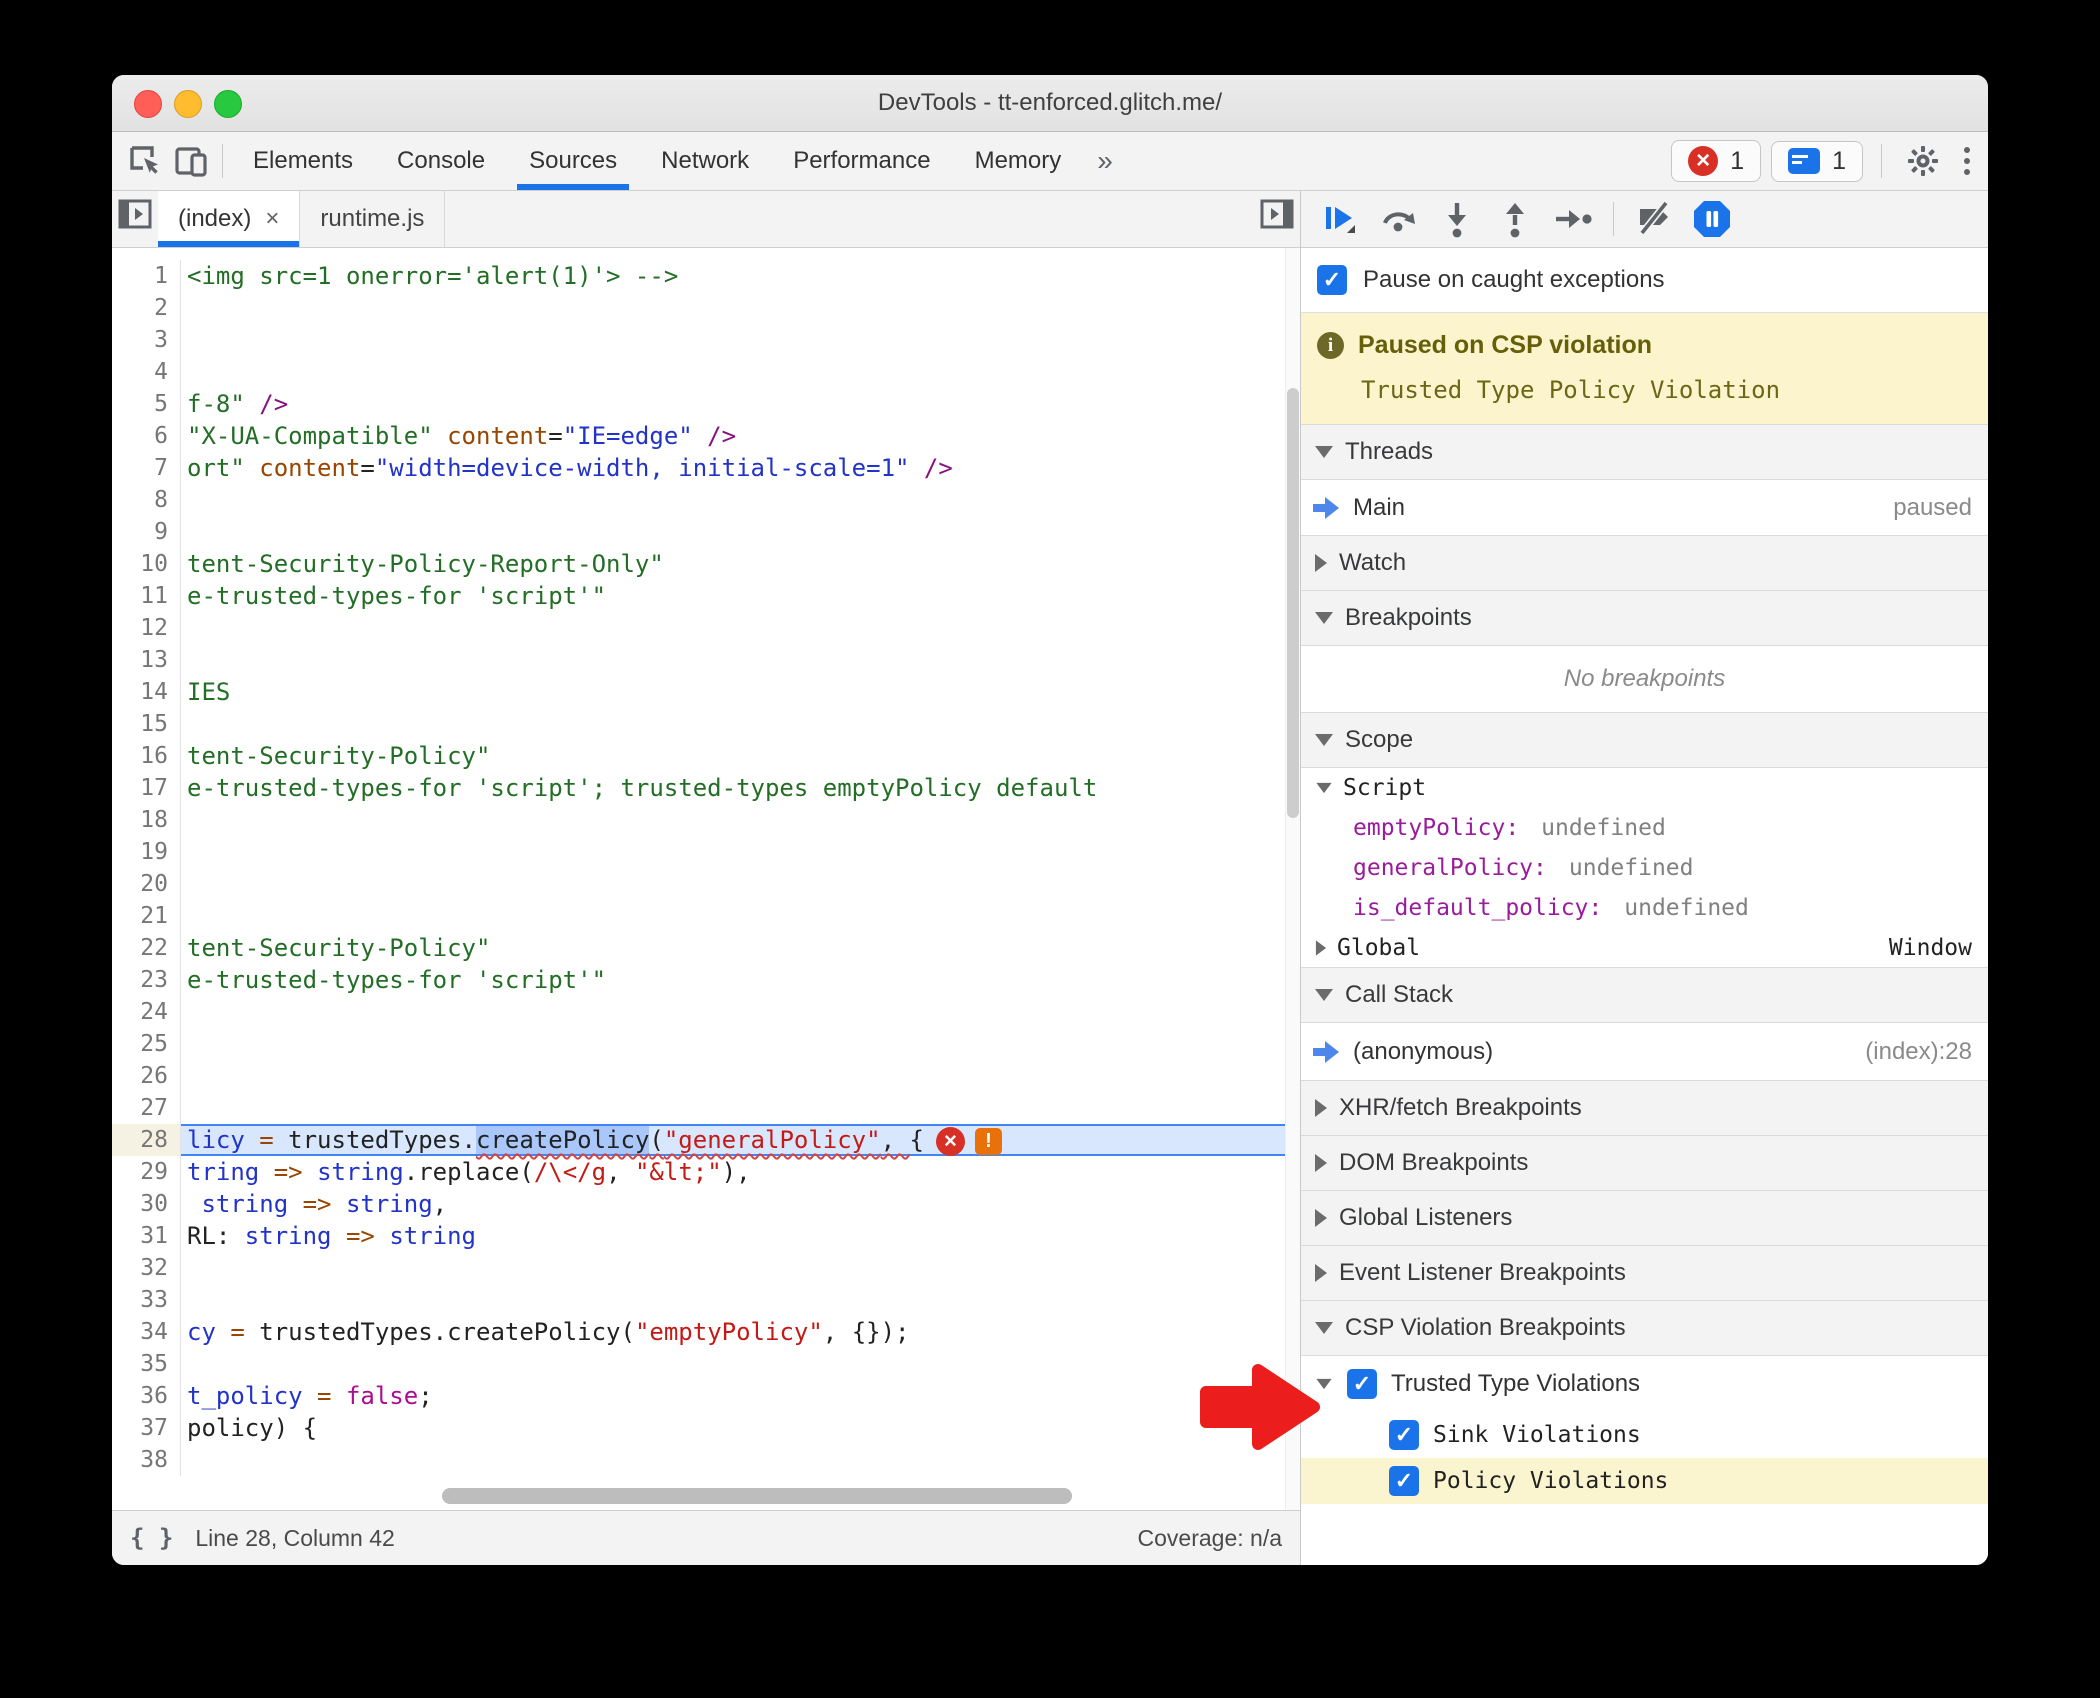 The width and height of the screenshot is (2100, 1698). Describe the element at coordinates (706, 564) in the screenshot. I see `code-line: 10 tent-Security-Policy-Report-Only"` at that location.